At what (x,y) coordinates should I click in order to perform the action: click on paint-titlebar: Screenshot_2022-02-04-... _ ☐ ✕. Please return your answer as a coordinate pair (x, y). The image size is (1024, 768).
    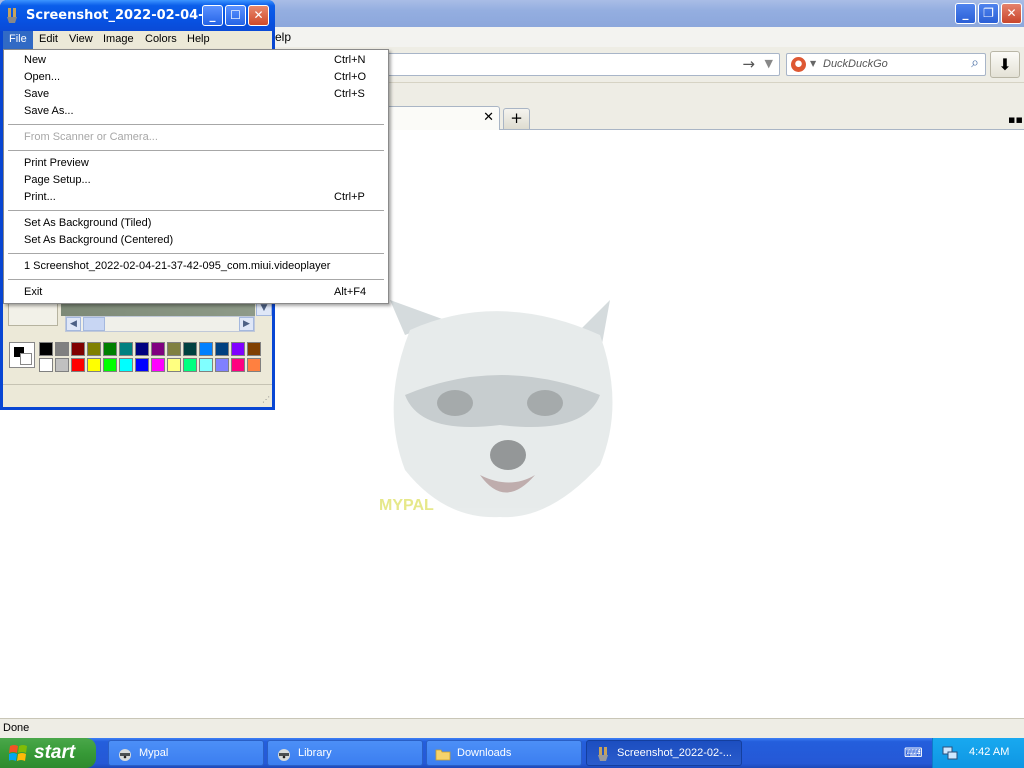
    Looking at the image, I should click on (137, 15).